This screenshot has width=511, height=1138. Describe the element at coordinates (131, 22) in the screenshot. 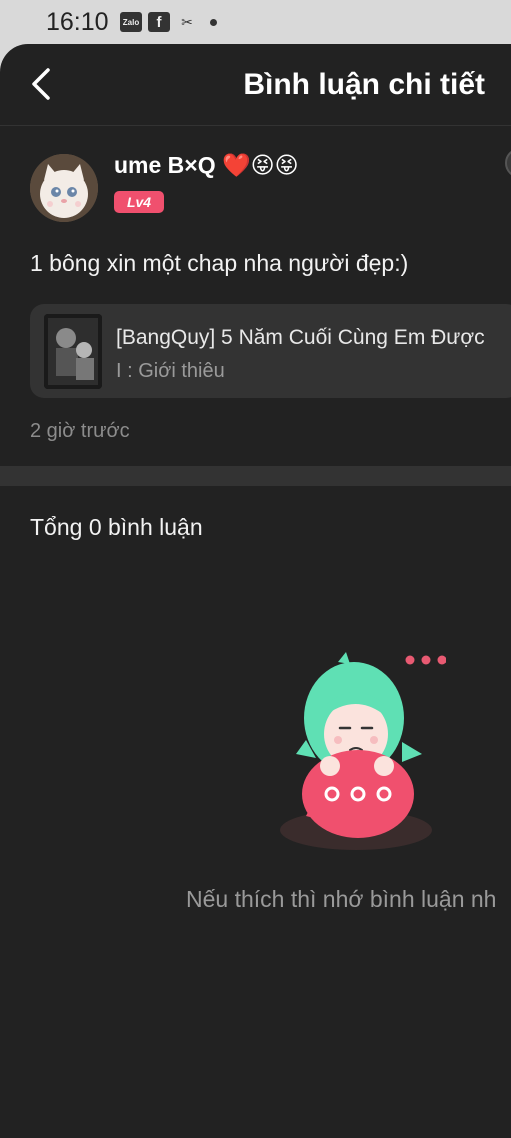

I see `zalo-icon: Zalo` at that location.